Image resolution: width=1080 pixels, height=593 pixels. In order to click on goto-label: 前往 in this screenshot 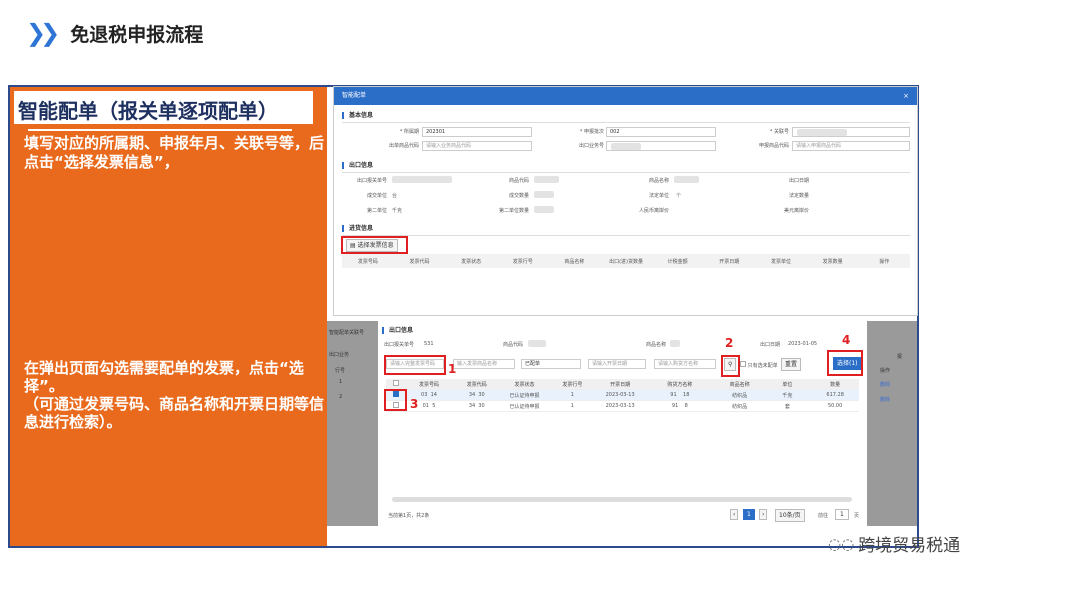, I will do `click(823, 516)`.